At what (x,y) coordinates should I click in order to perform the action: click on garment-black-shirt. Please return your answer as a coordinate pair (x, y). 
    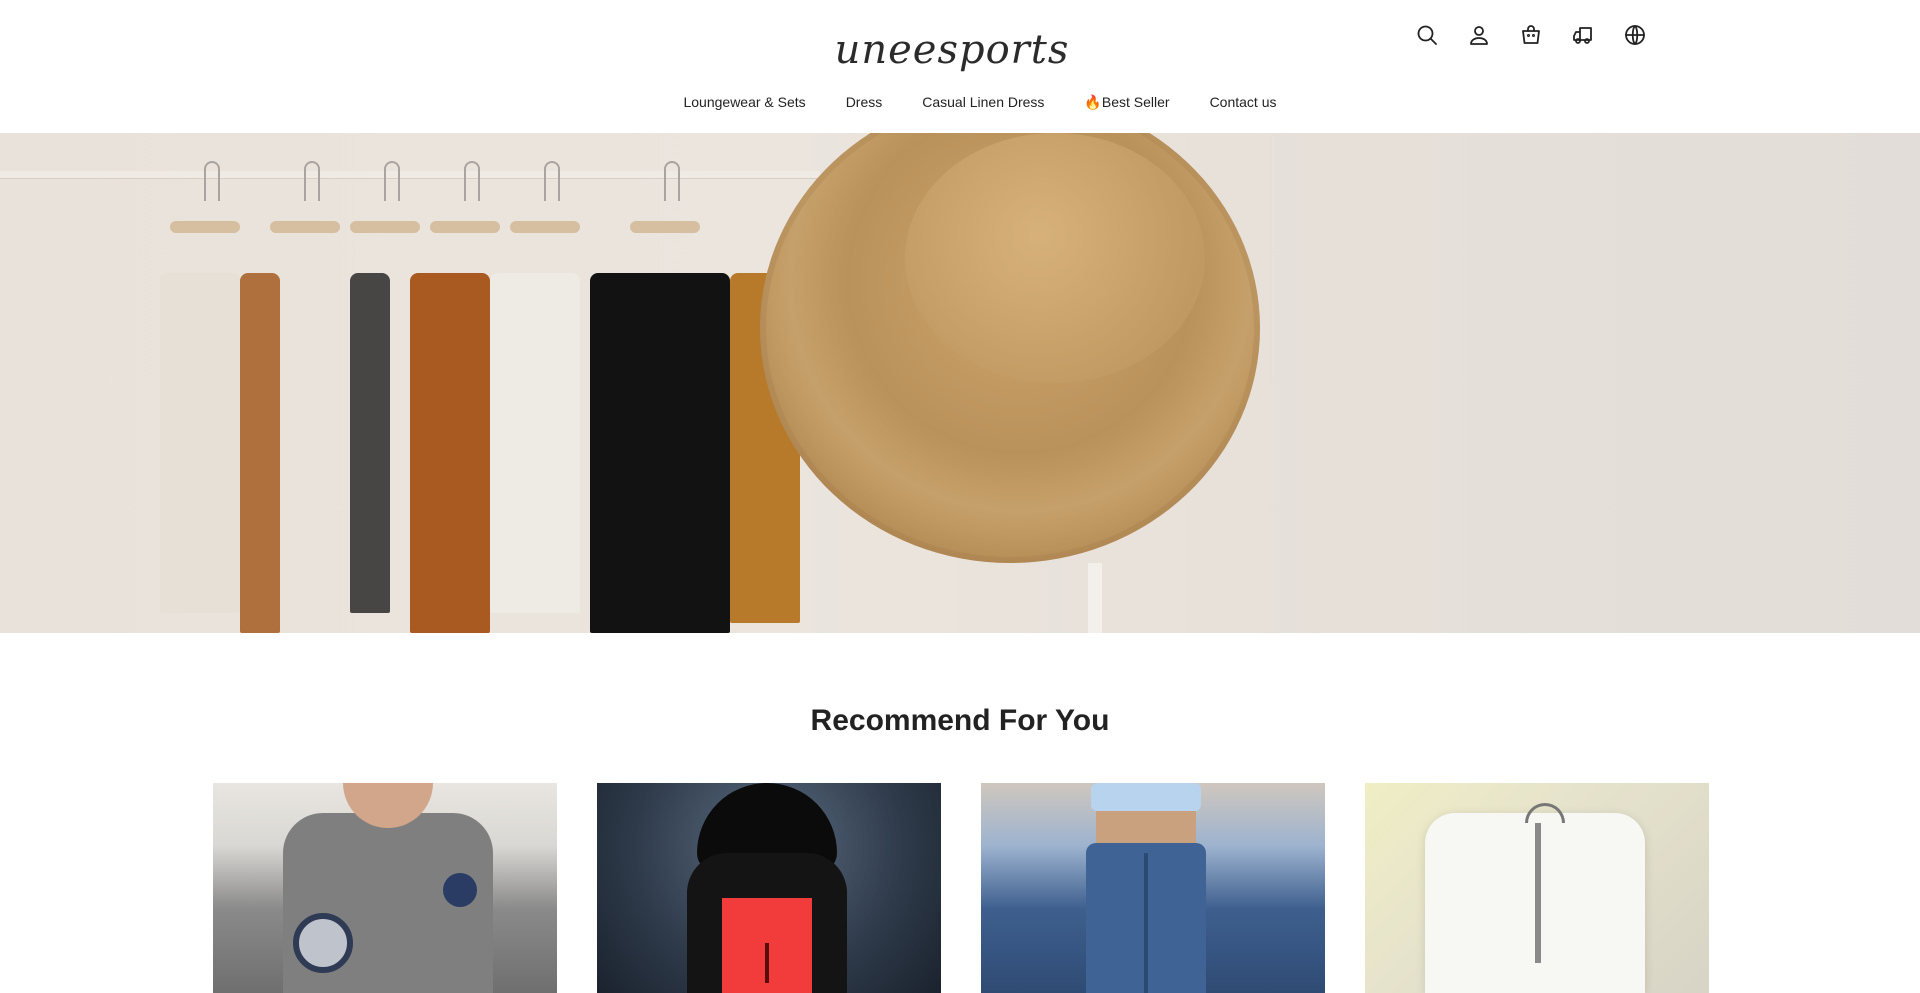
    Looking at the image, I should click on (660, 453).